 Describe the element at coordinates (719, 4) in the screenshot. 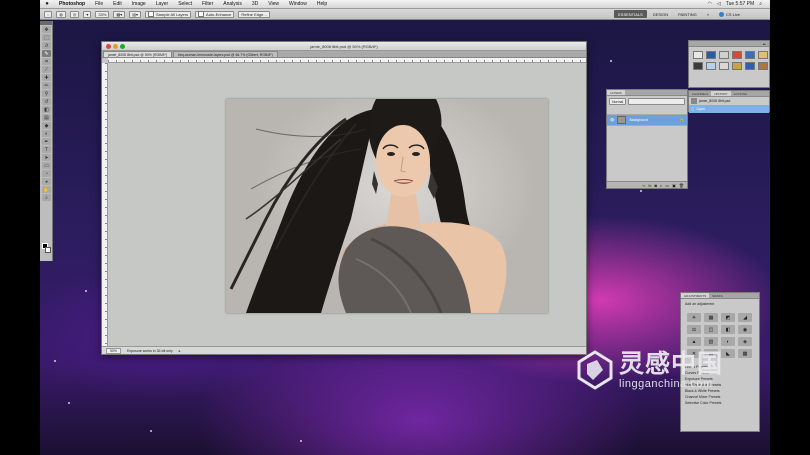

I see `volume-icon: ◁` at that location.